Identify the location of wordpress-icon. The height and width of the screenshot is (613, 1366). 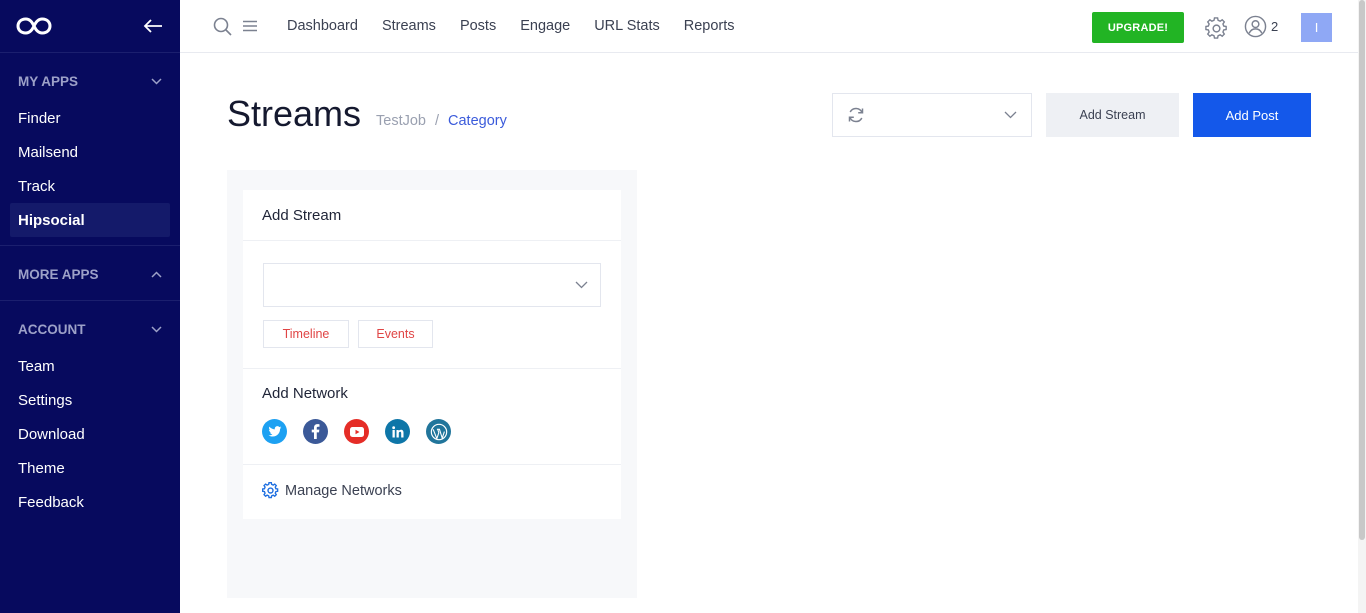
(438, 431).